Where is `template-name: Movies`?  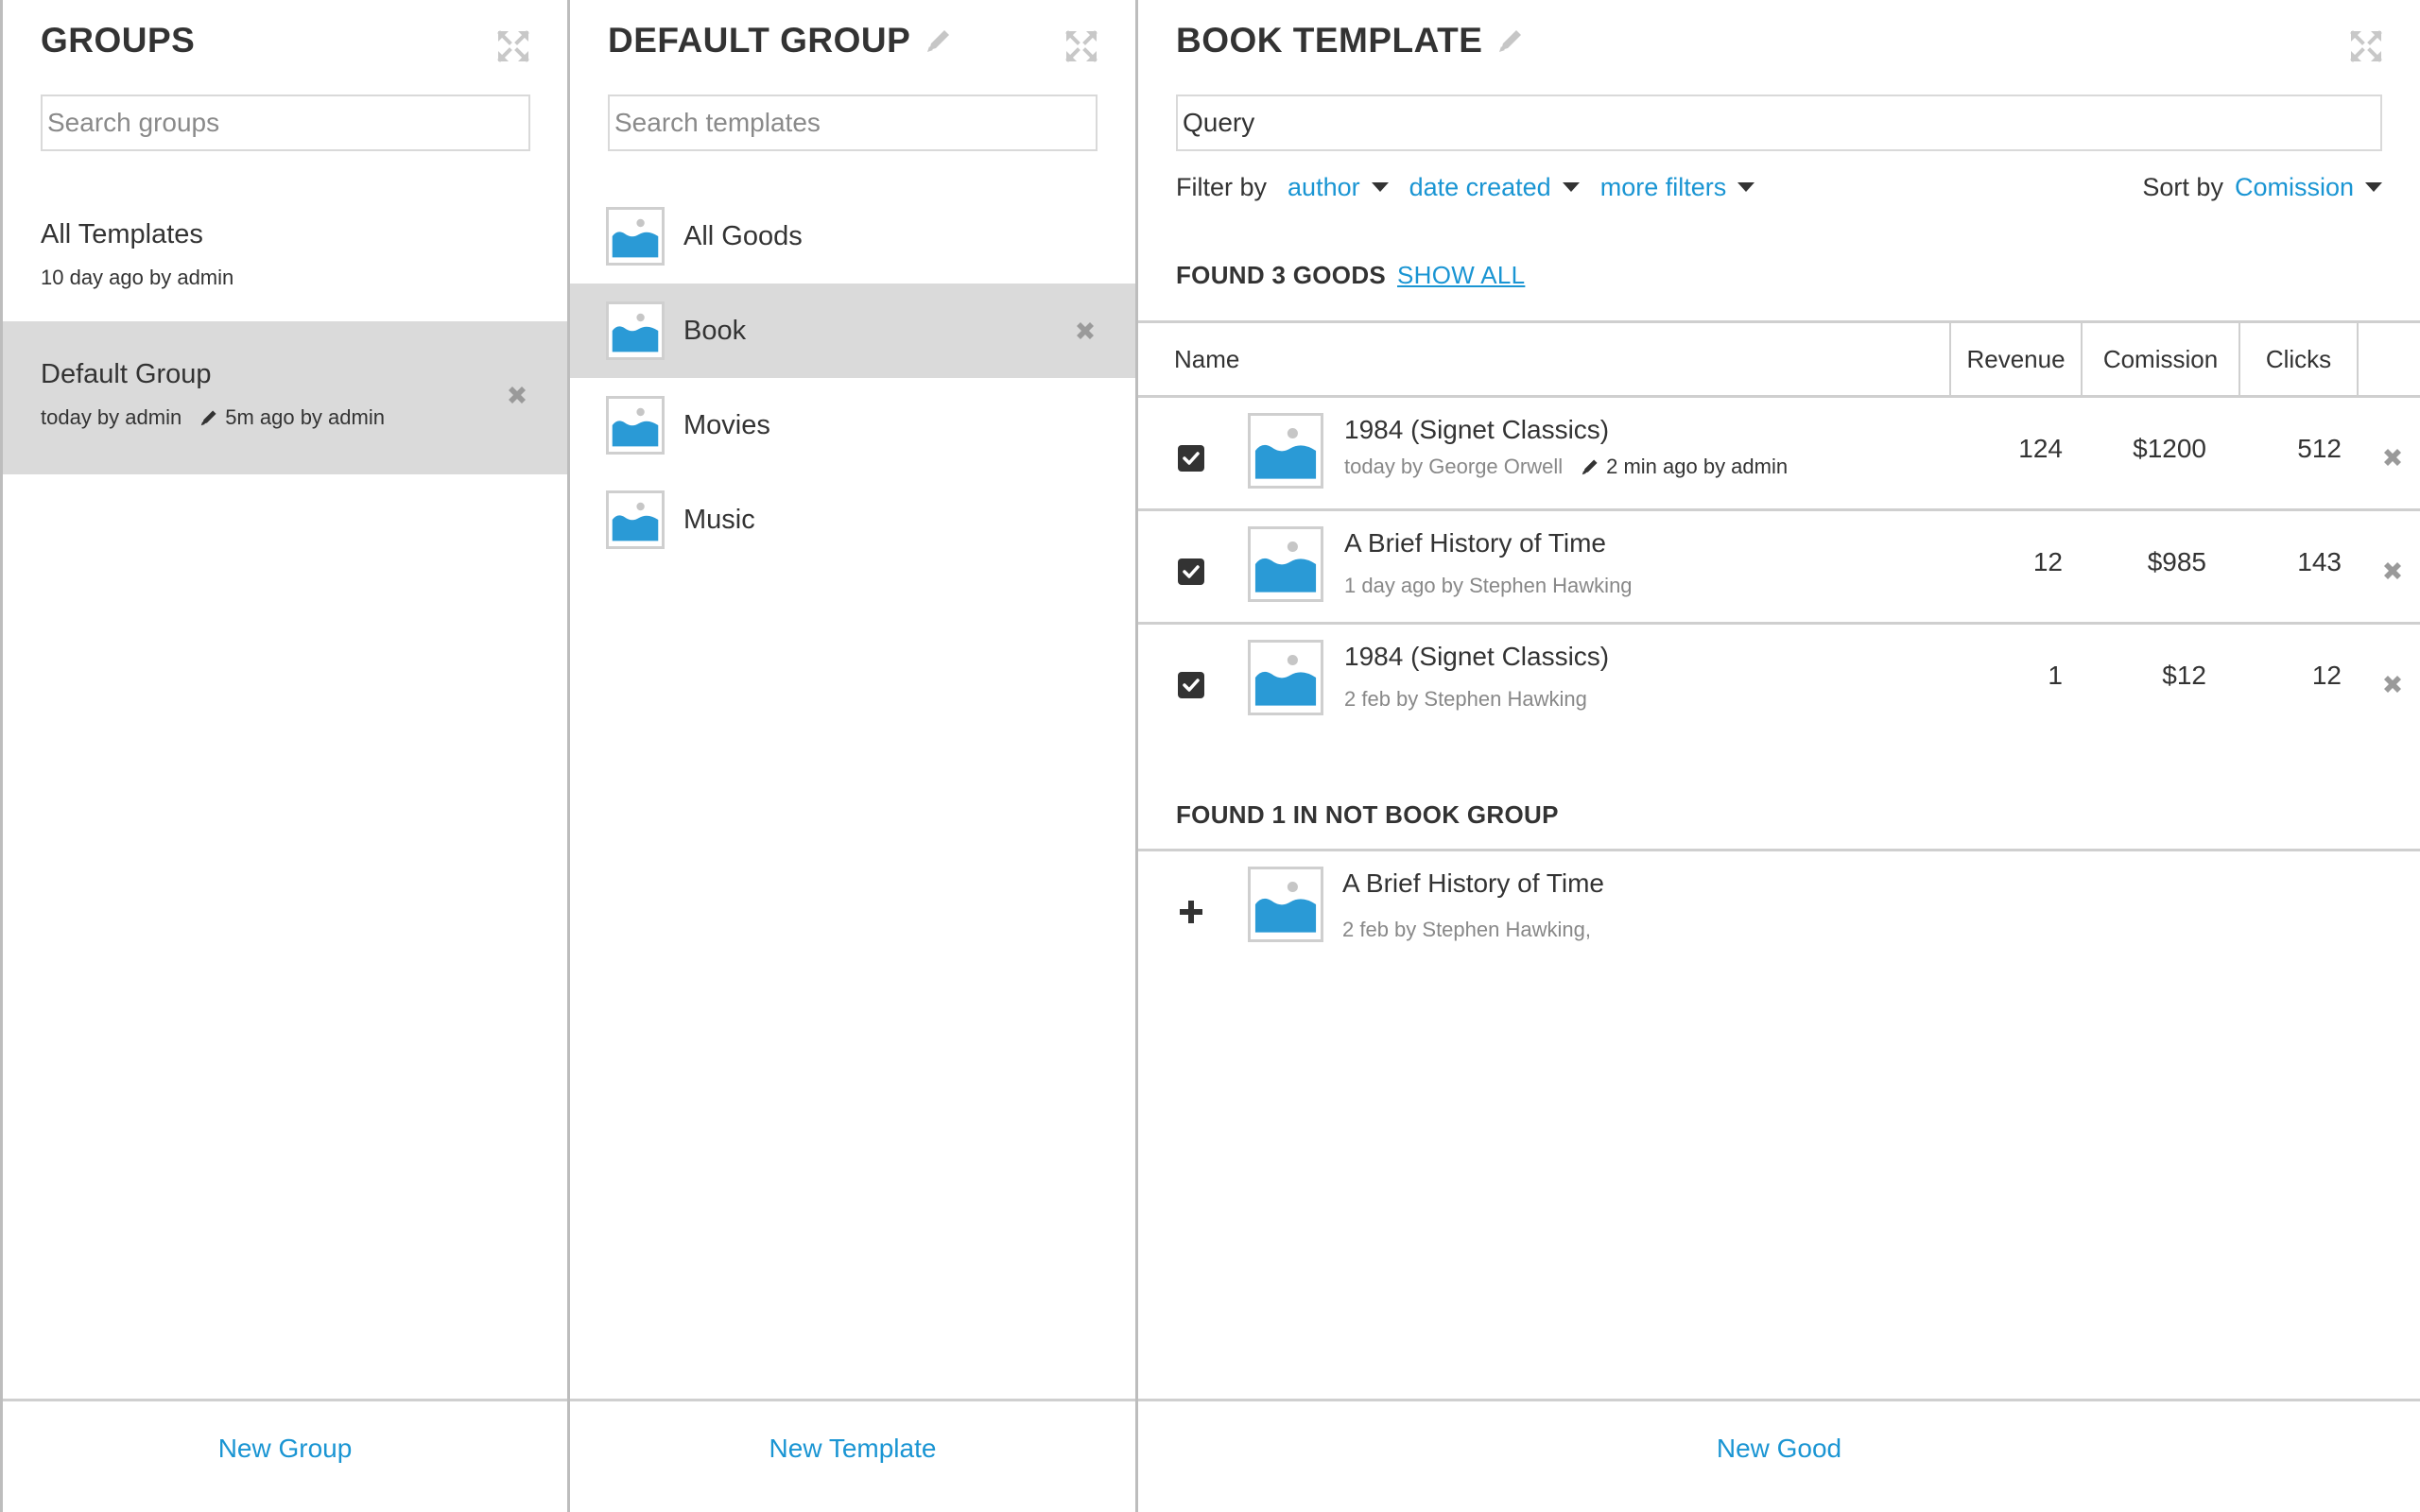 template-name: Movies is located at coordinates (726, 424).